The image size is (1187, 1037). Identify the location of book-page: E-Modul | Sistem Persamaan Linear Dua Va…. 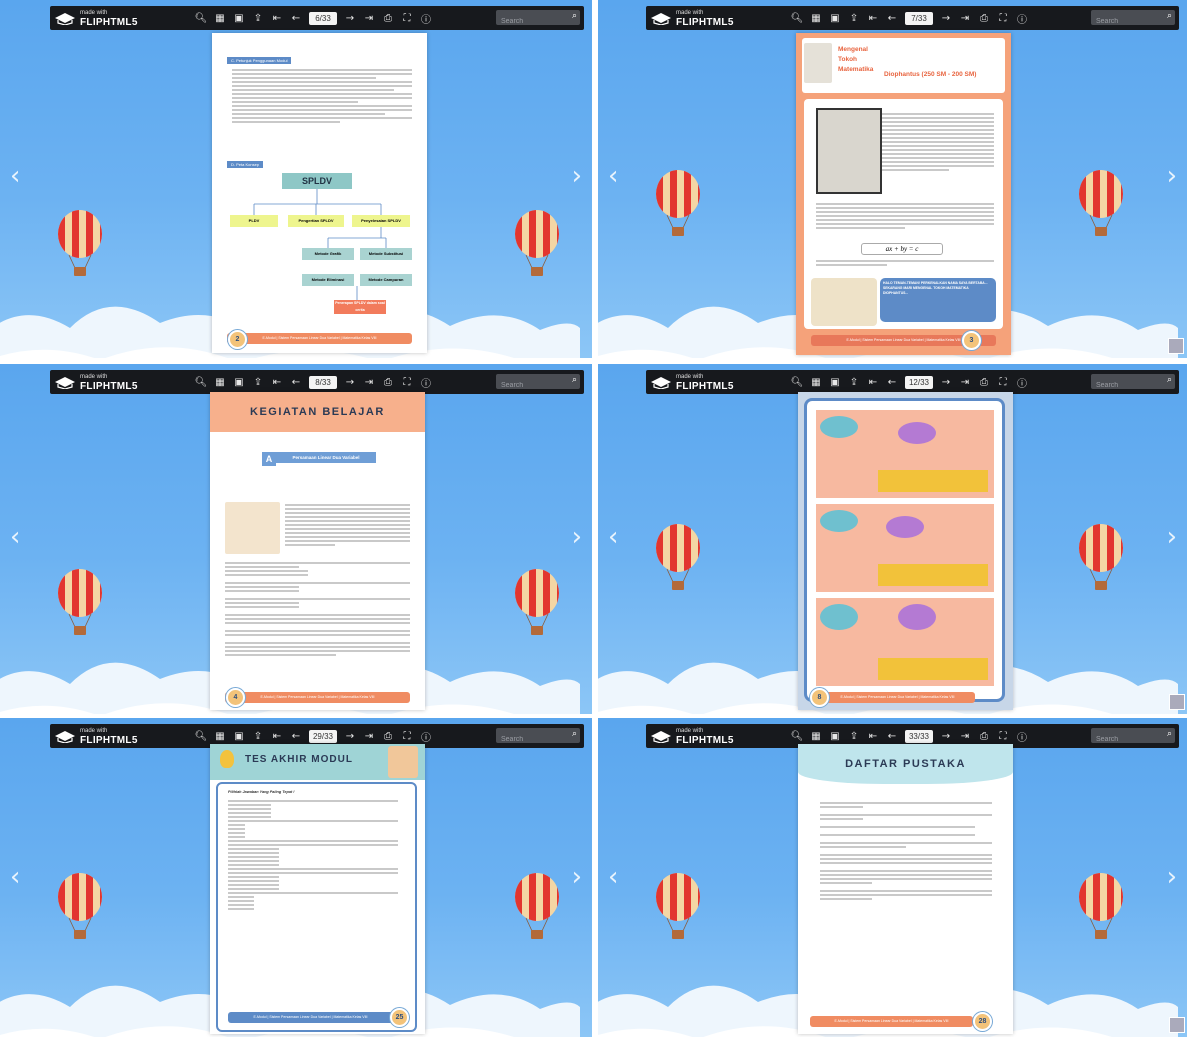
(905, 551).